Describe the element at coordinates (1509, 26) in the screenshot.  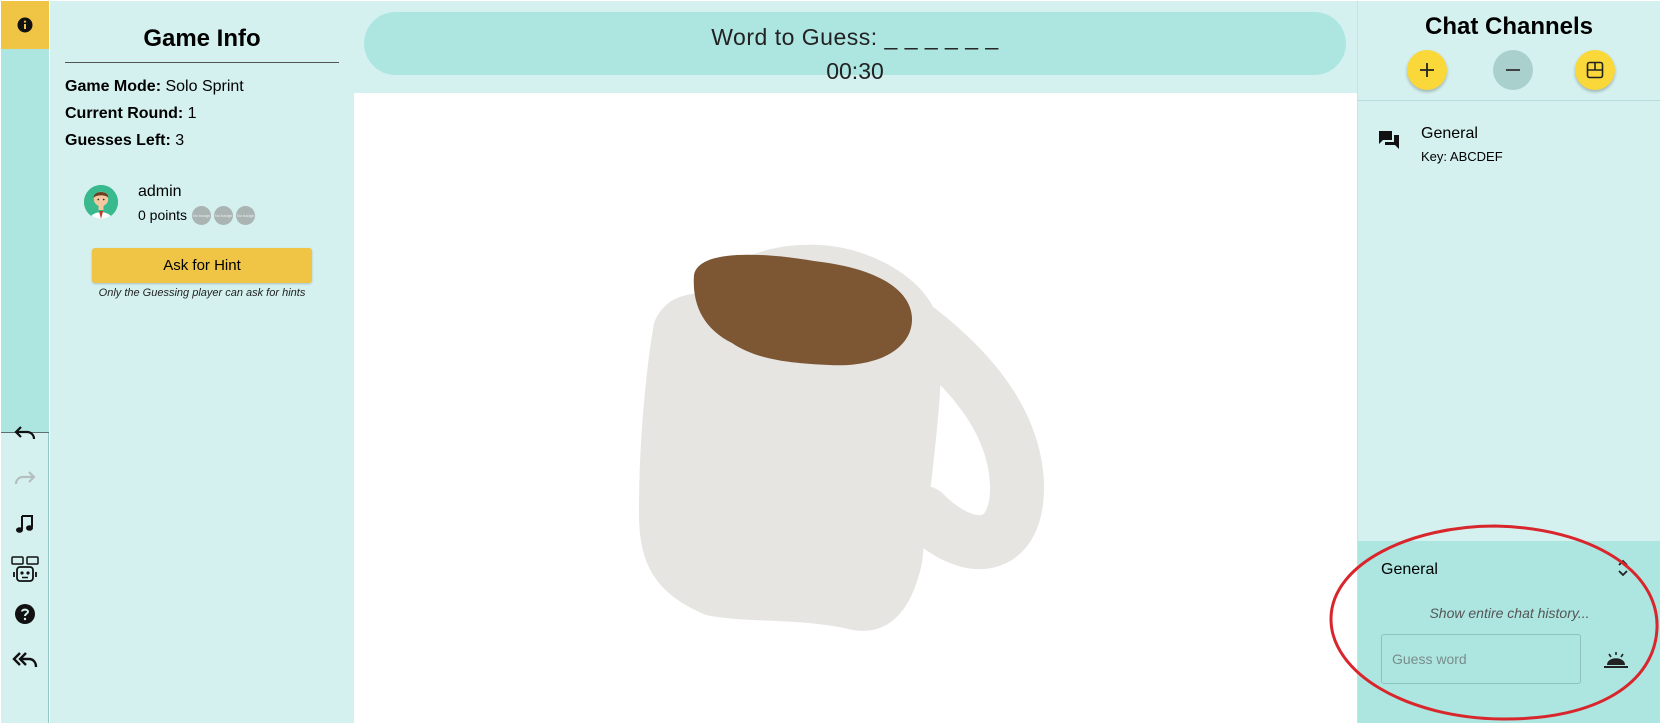
I see `chat-channels-title: Chat Channels` at that location.